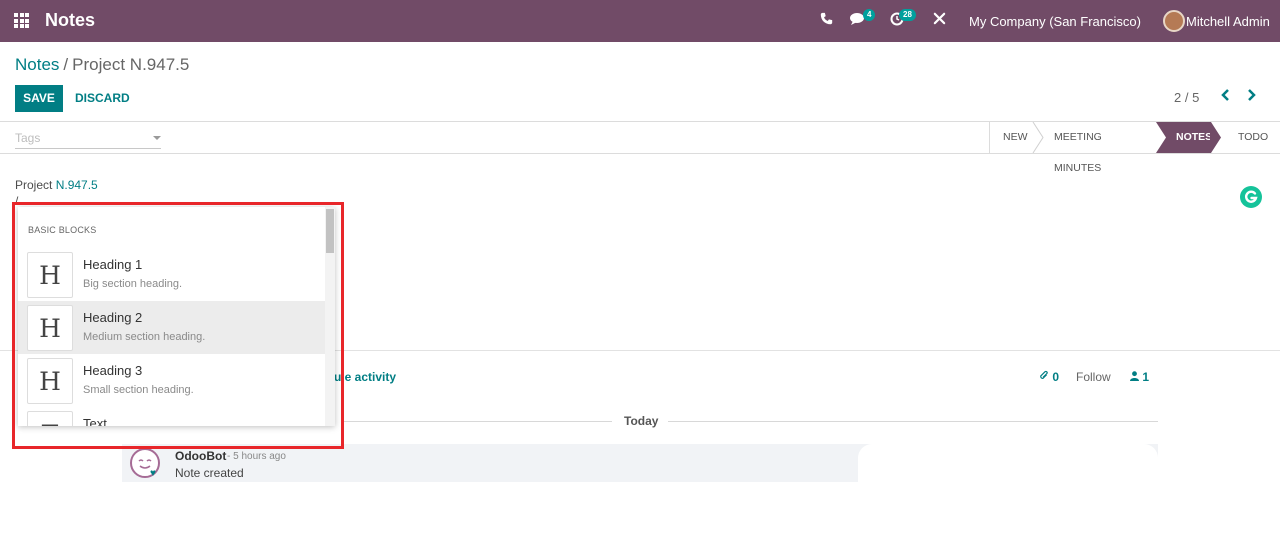  What do you see at coordinates (1015, 137) in the screenshot?
I see `stage-new: NEW` at bounding box center [1015, 137].